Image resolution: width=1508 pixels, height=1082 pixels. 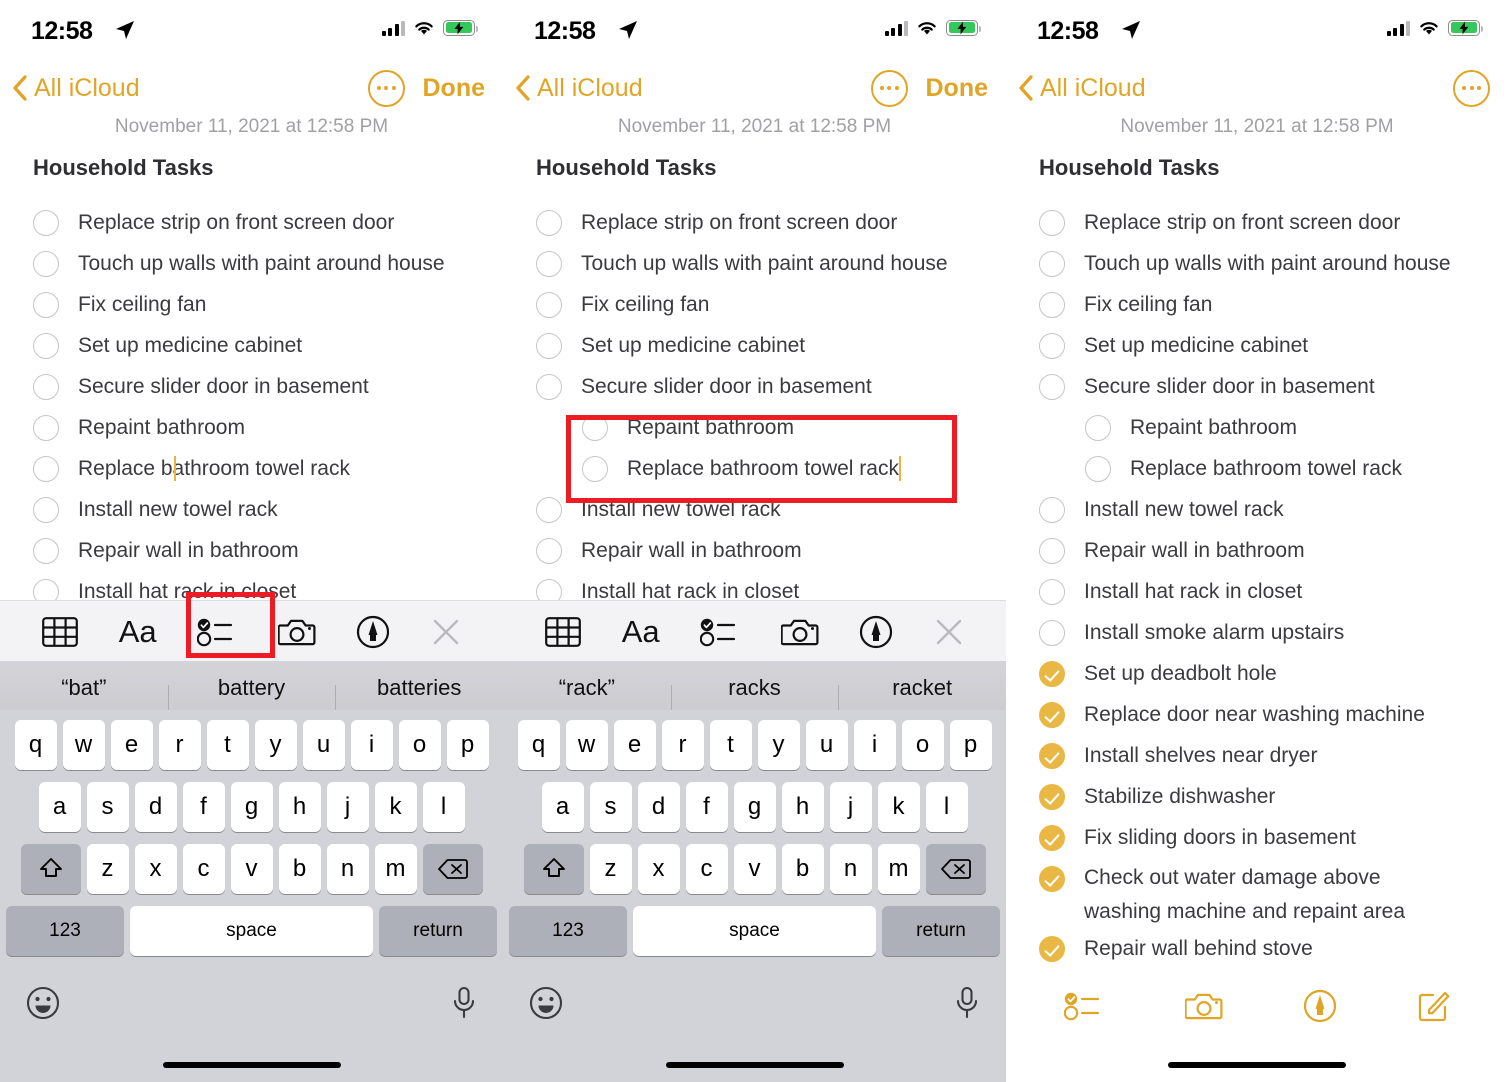 I want to click on key-p: p, so click(x=970, y=745).